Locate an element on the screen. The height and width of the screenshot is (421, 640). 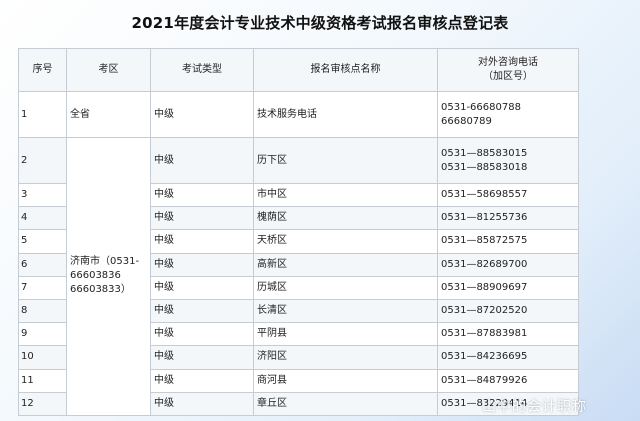
header-phone-line2: （加区号） is located at coordinates (508, 76).